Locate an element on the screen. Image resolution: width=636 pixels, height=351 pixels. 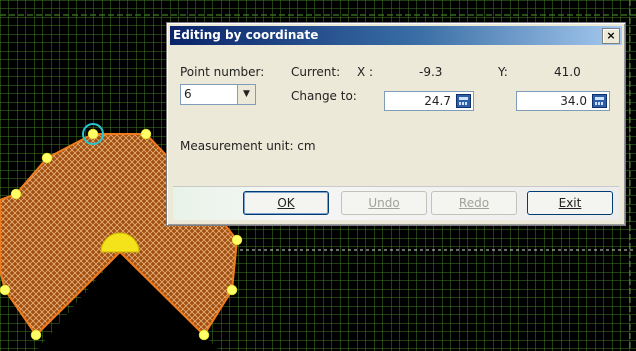
measurement-unit-text: Measurement unit: cm is located at coordinates (248, 146).